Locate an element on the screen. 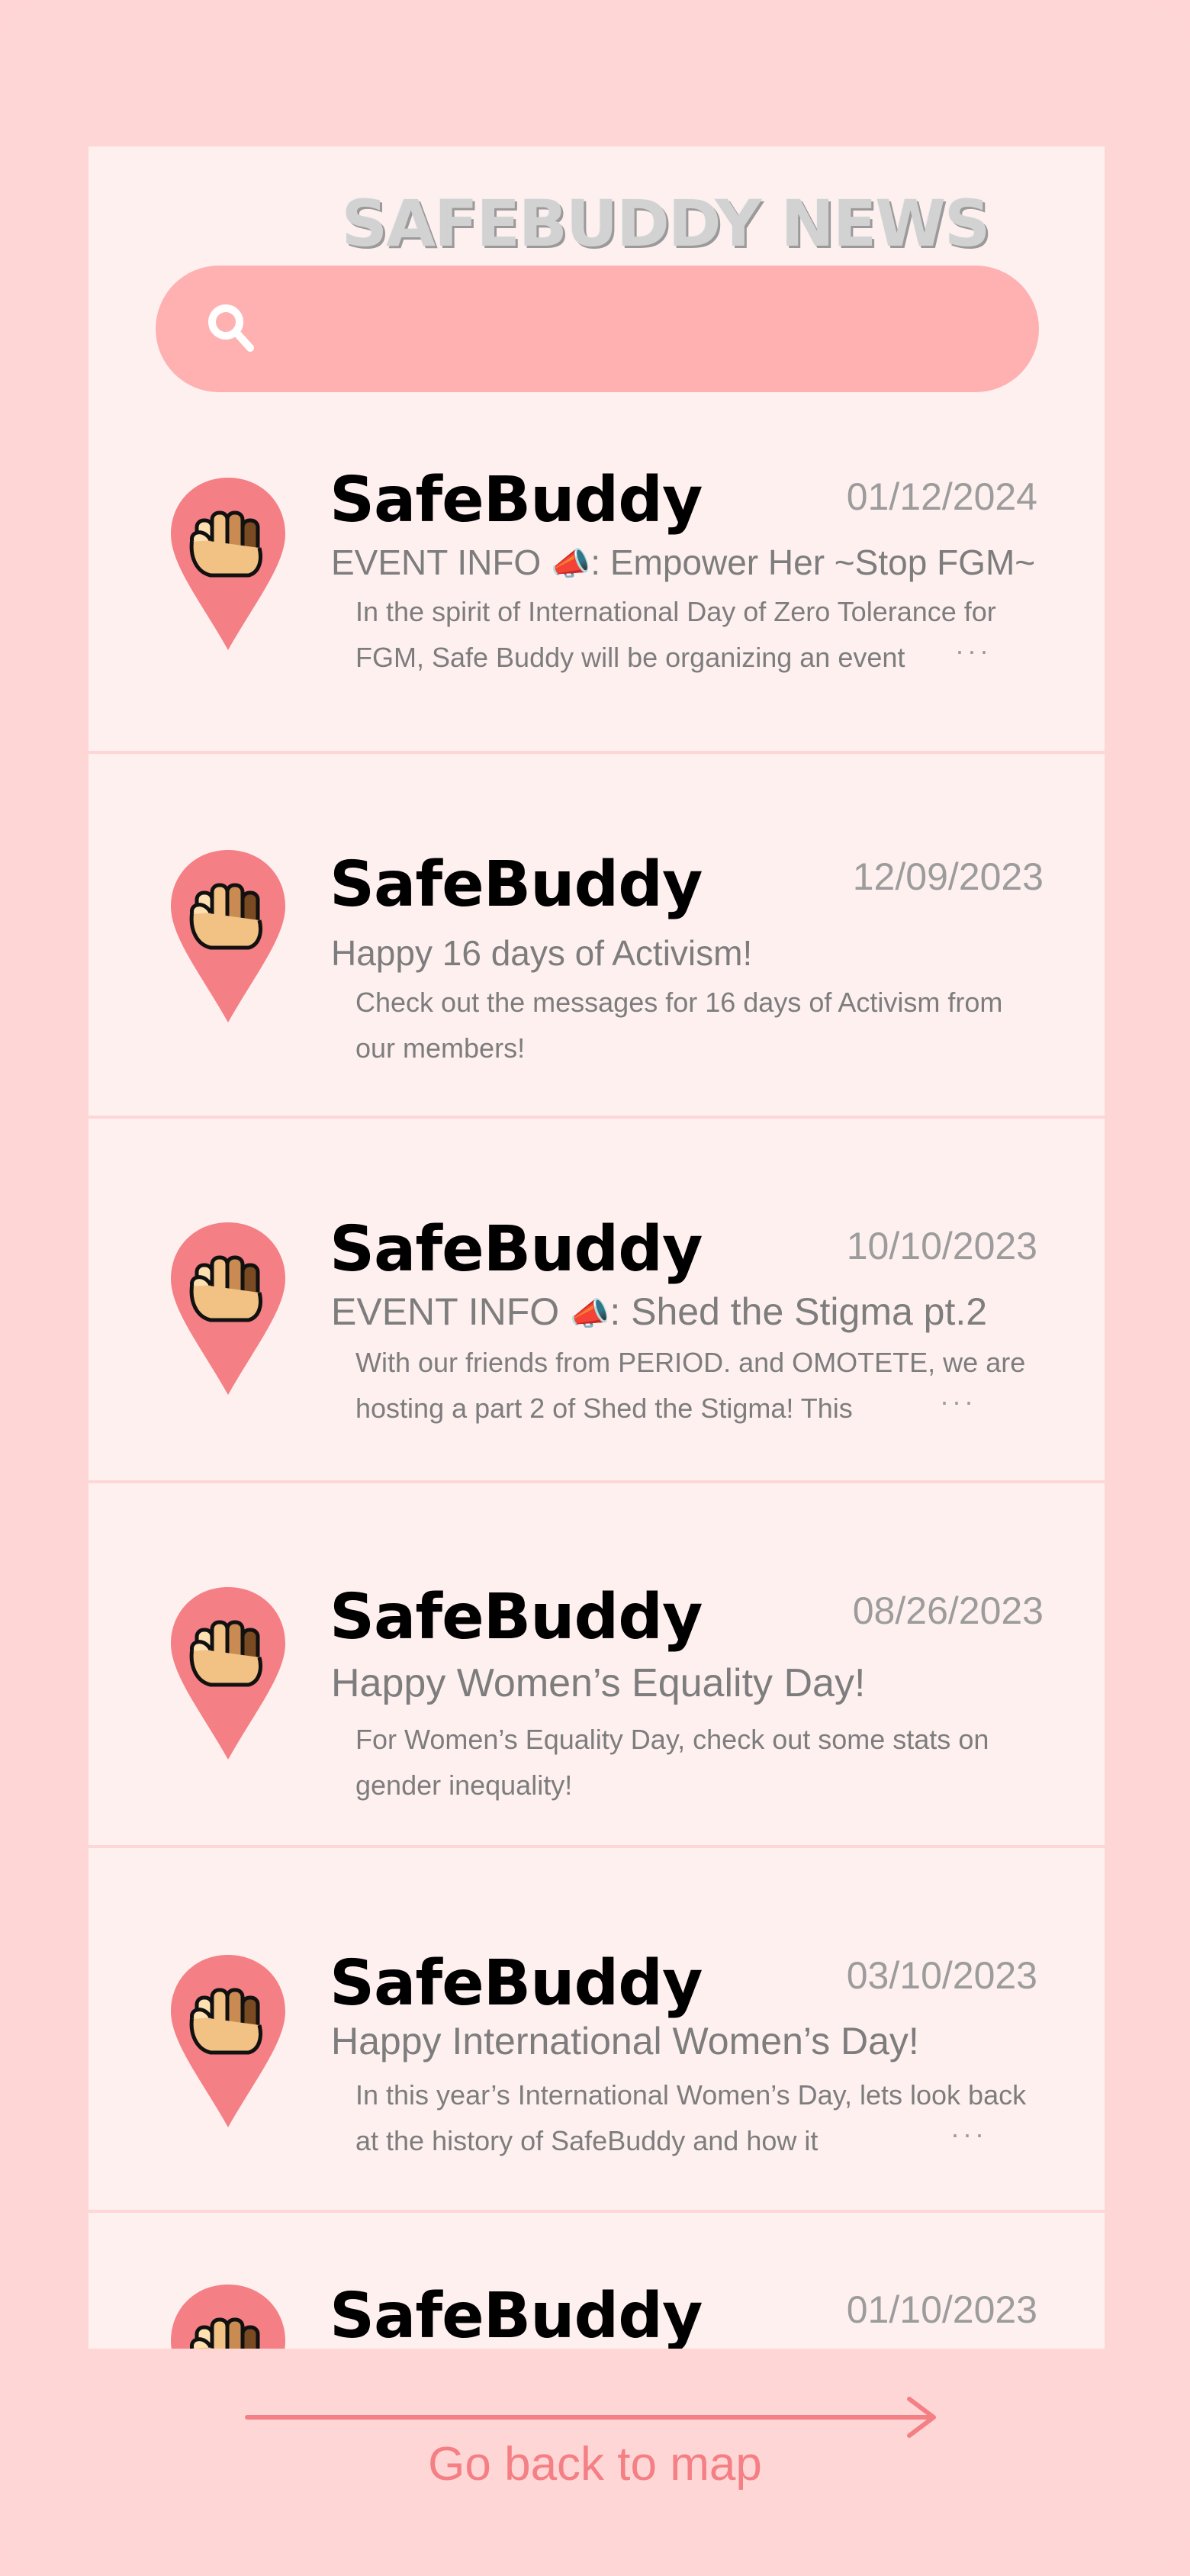 Image resolution: width=1190 pixels, height=2576 pixels. headline-text: Happy Women’s Equality Day! is located at coordinates (598, 1683).